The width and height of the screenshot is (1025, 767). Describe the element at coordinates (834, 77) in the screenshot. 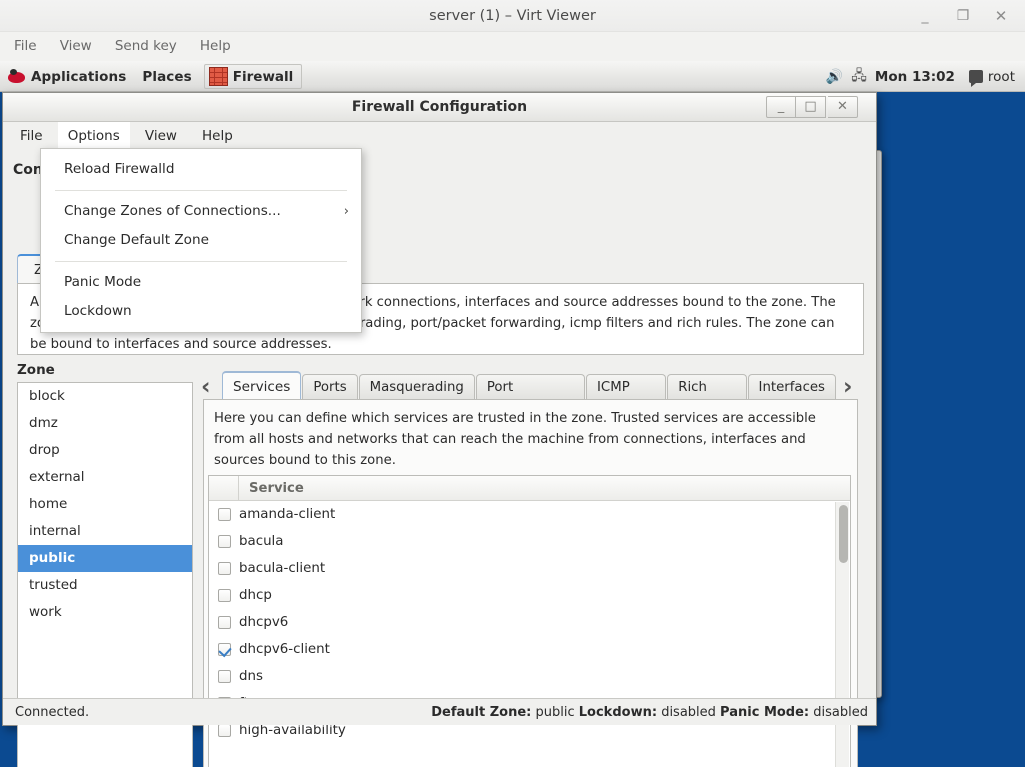

I see `volume-icon: 🔊` at that location.